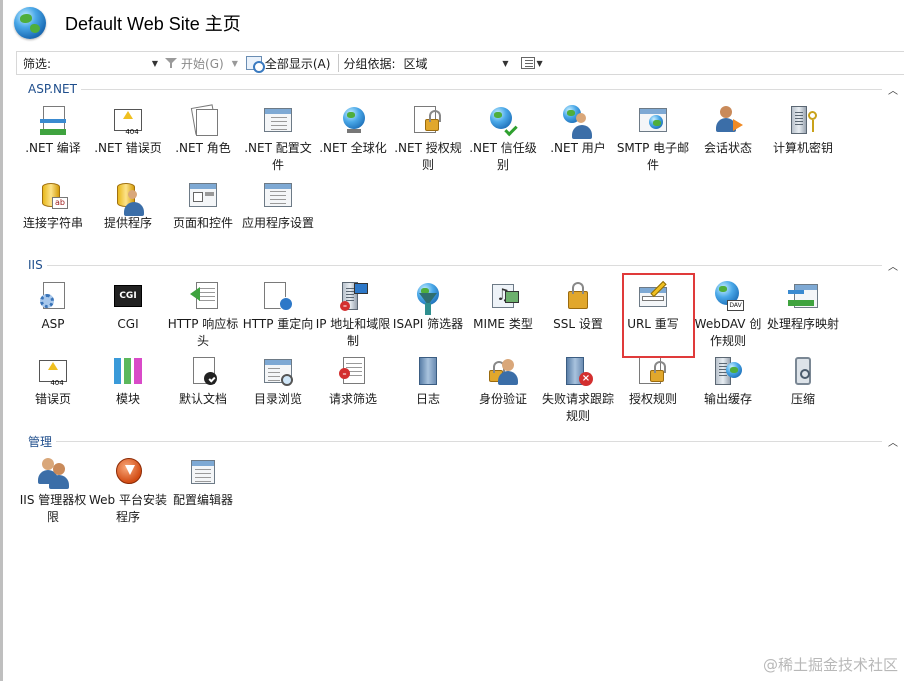  I want to click on feature-label: .NET 全球化, so click(353, 148).